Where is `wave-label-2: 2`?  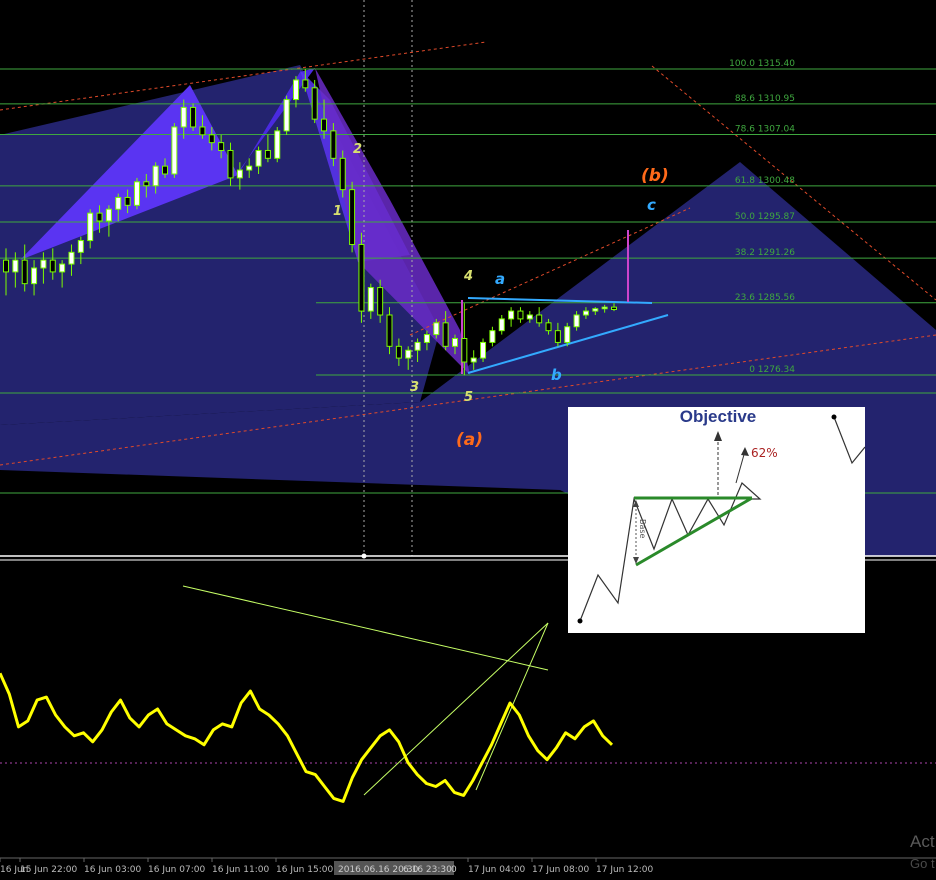 wave-label-2: 2 is located at coordinates (357, 149).